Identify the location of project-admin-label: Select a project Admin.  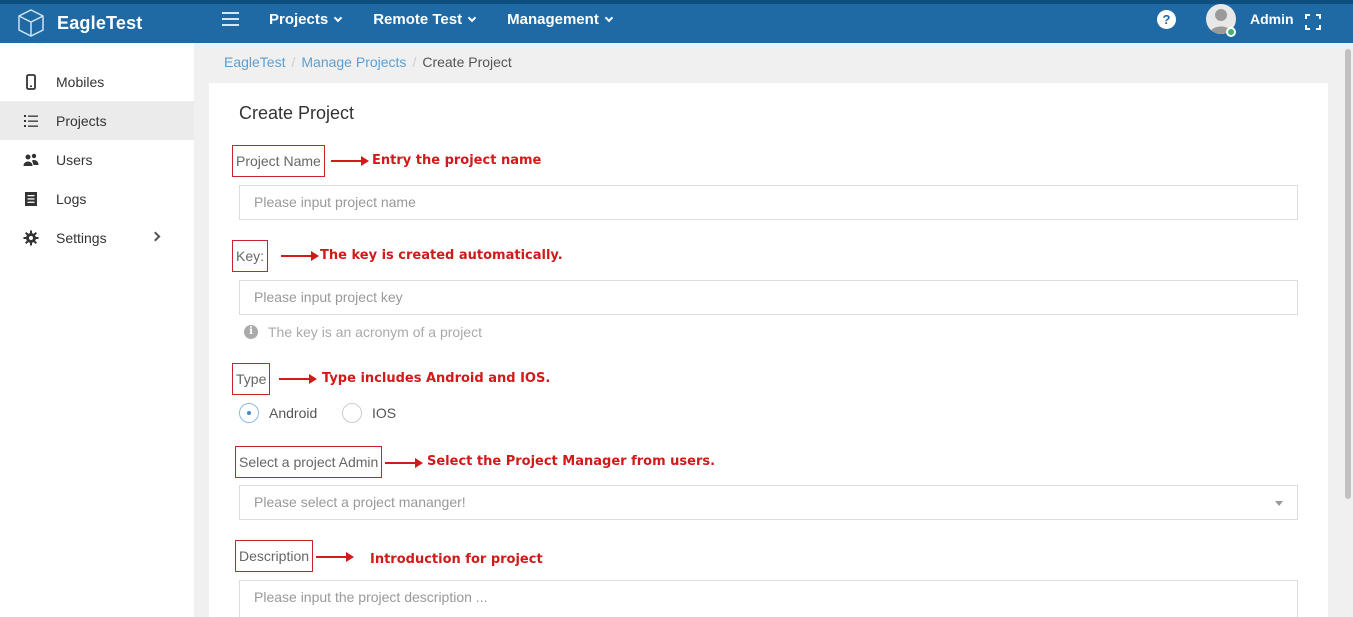
(309, 462).